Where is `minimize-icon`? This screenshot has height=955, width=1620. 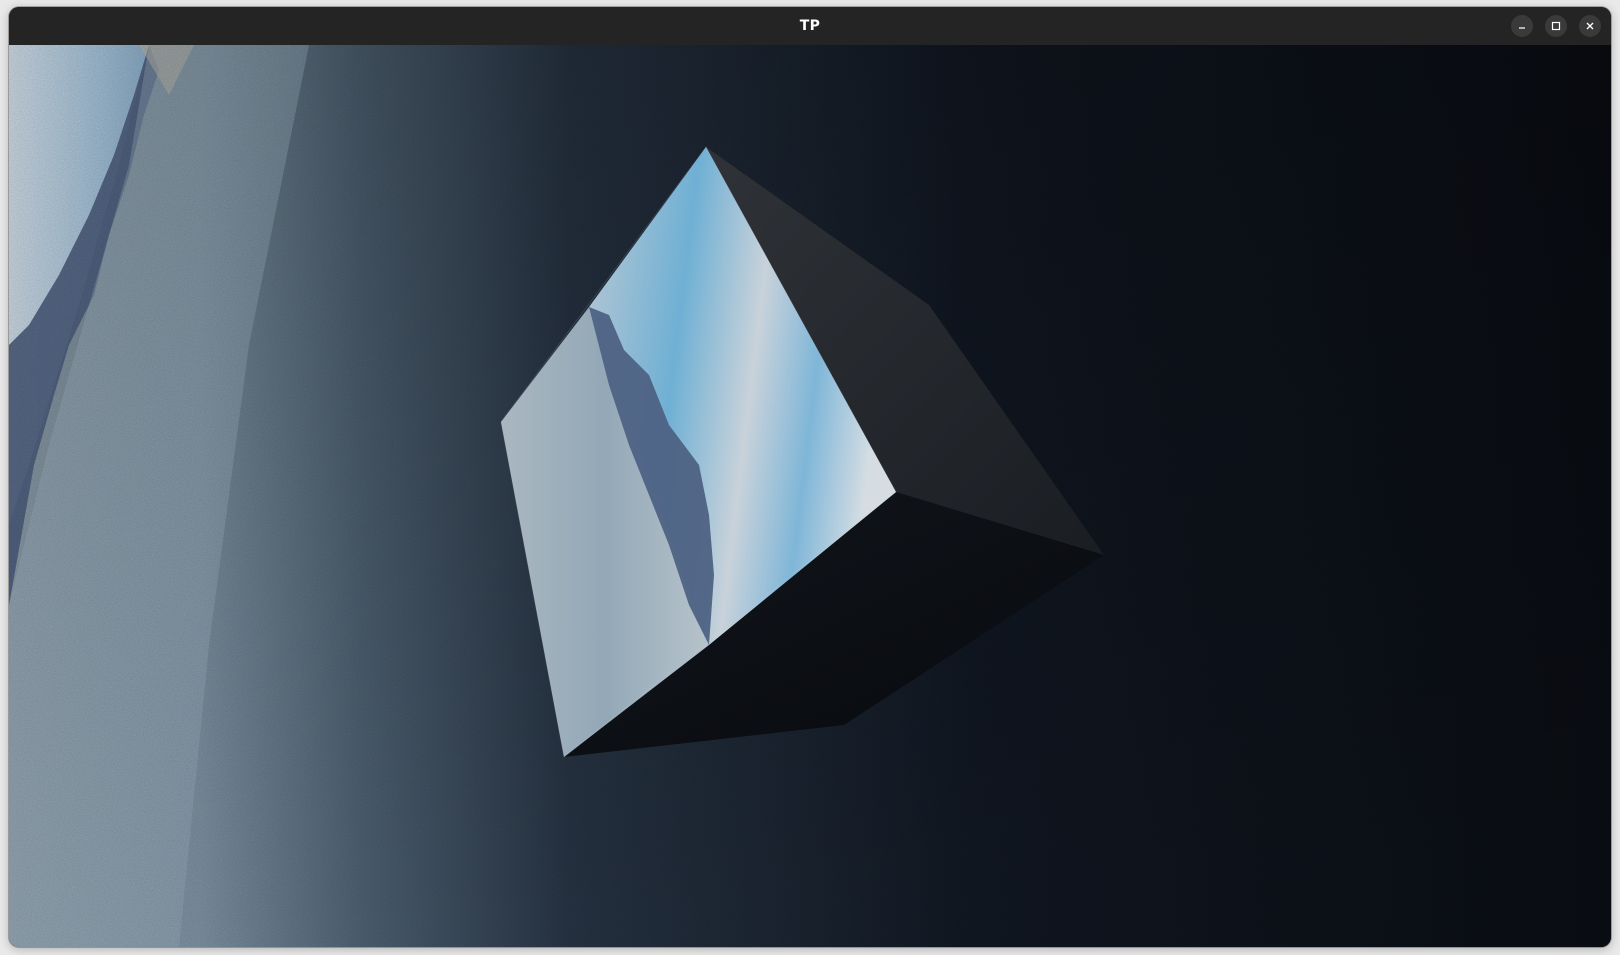
minimize-icon is located at coordinates (1522, 28).